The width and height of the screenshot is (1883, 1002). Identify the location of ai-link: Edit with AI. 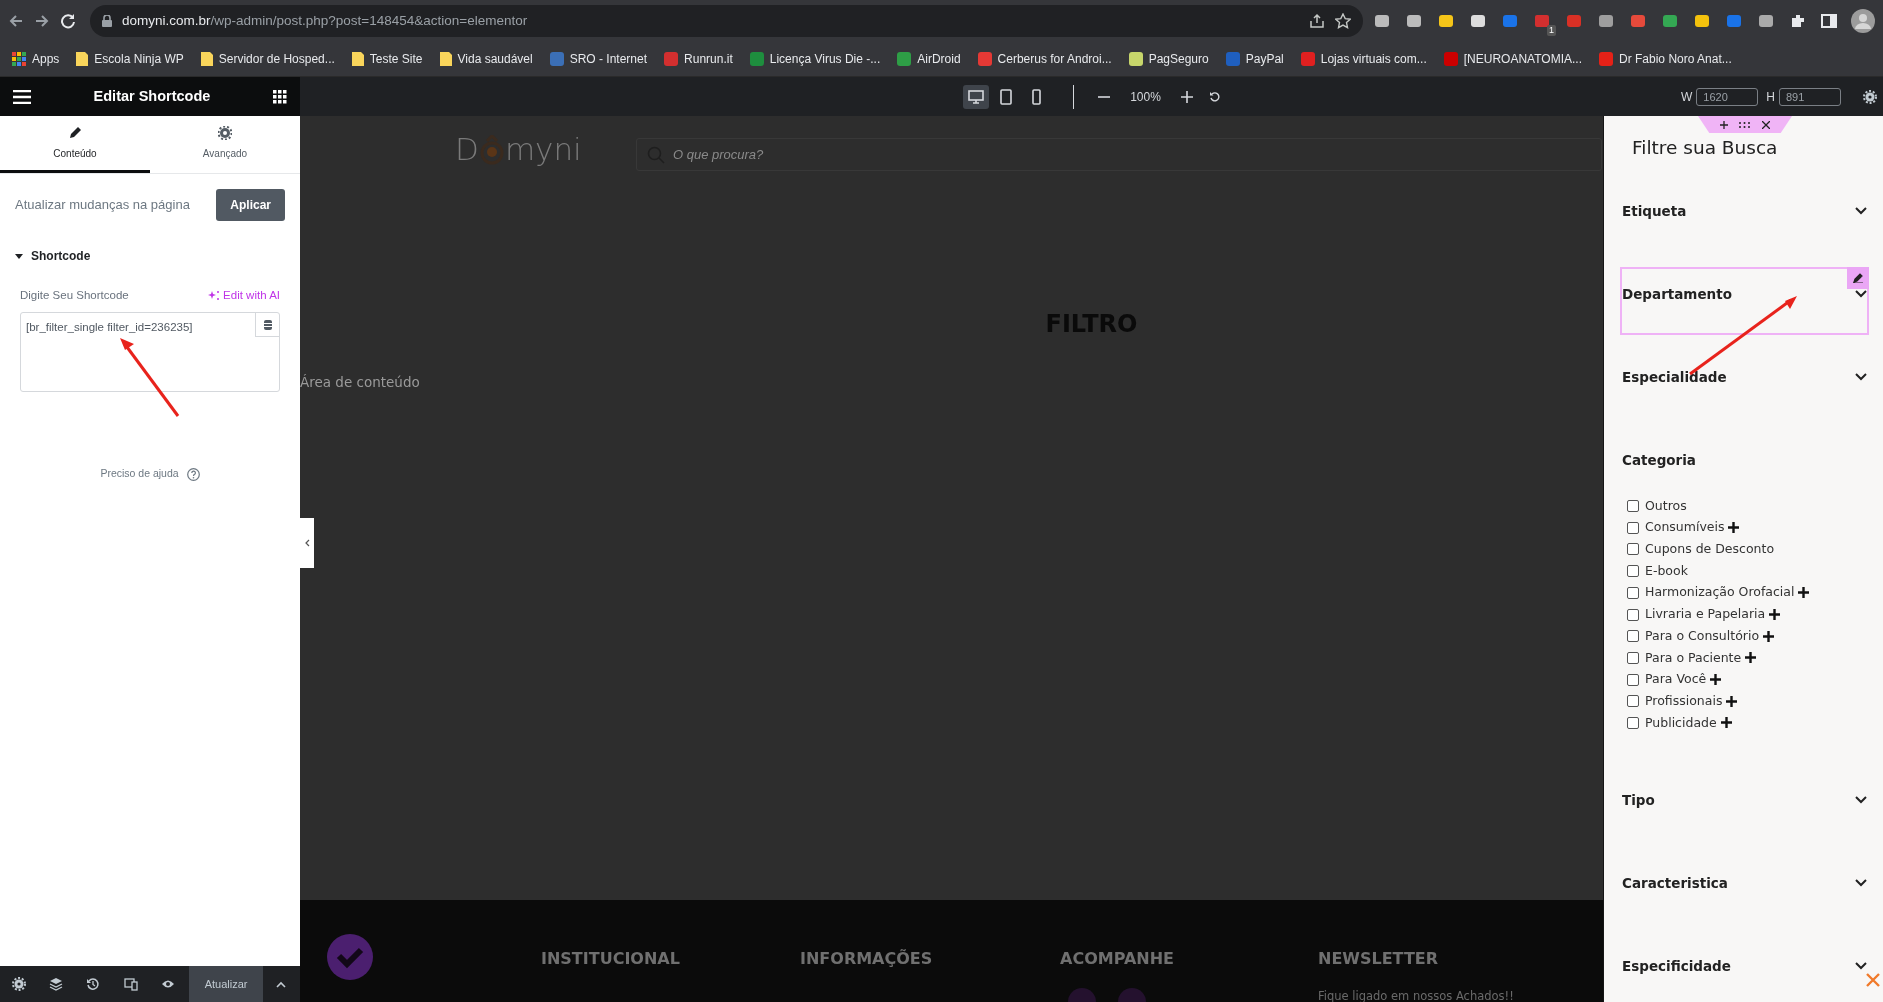
(244, 296).